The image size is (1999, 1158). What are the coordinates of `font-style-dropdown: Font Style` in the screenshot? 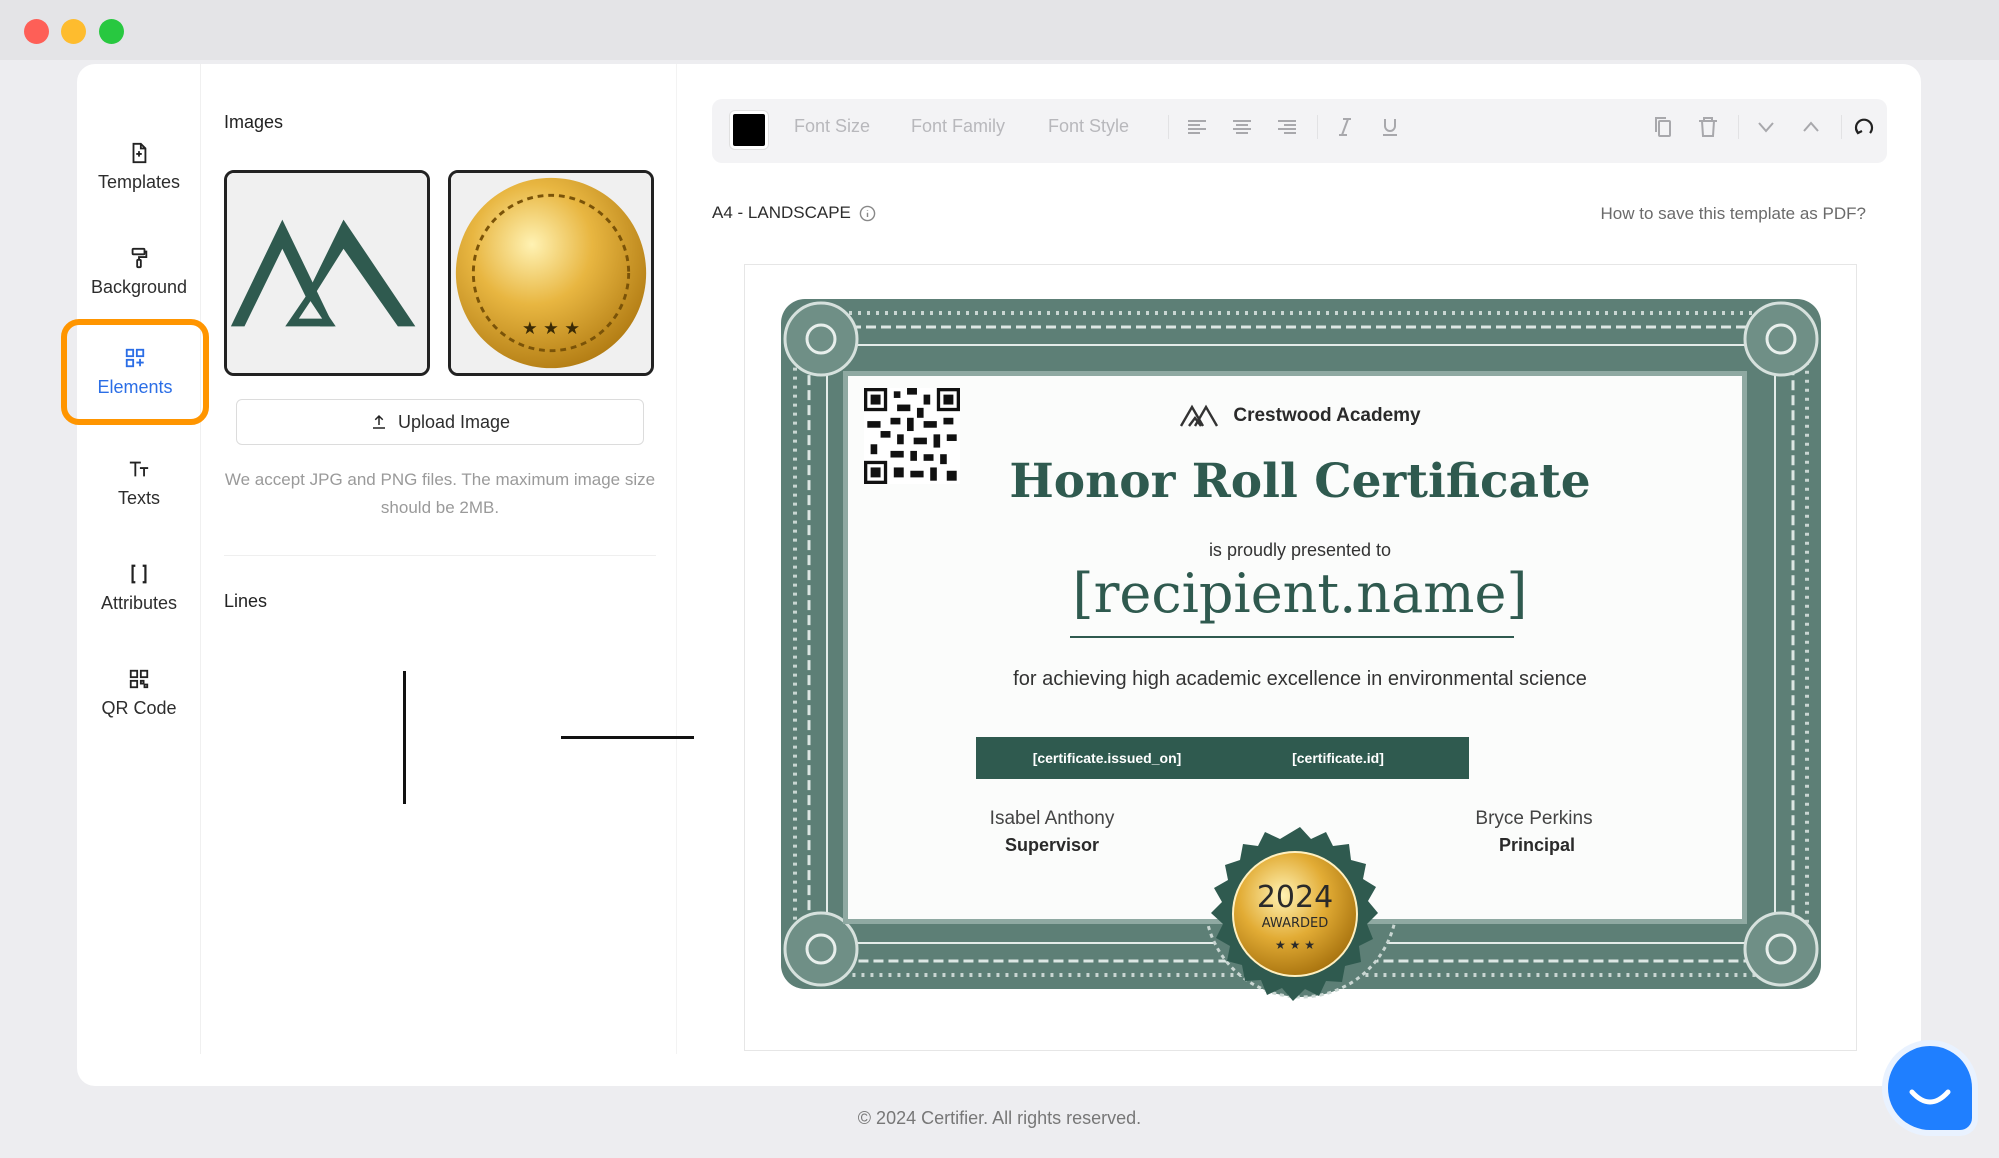 It's located at (1088, 126).